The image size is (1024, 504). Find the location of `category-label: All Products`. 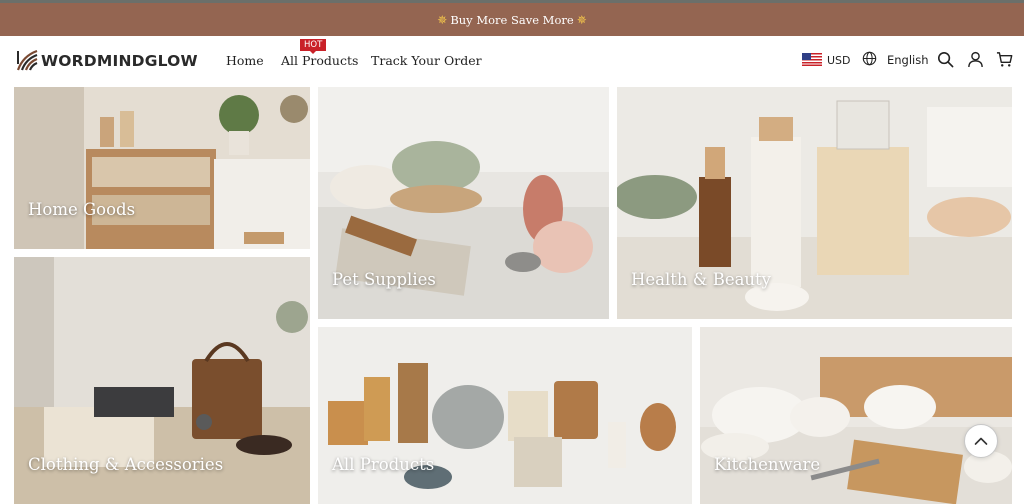

category-label: All Products is located at coordinates (383, 464).